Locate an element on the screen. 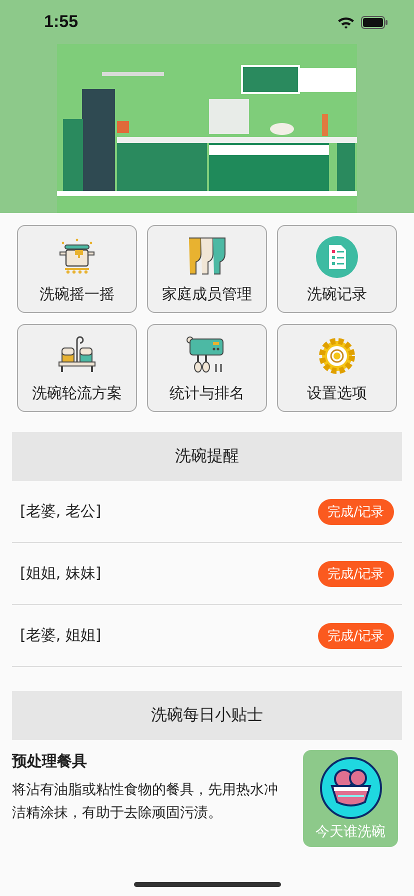 The height and width of the screenshot is (896, 414). tip-text: 洁精涂抹，有助于去除顽固污渍。 is located at coordinates (117, 813).